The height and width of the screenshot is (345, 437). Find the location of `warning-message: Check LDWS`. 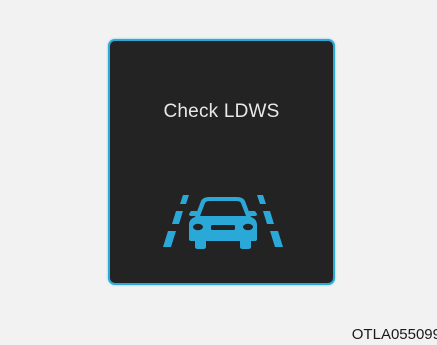

warning-message: Check LDWS is located at coordinates (221, 111).